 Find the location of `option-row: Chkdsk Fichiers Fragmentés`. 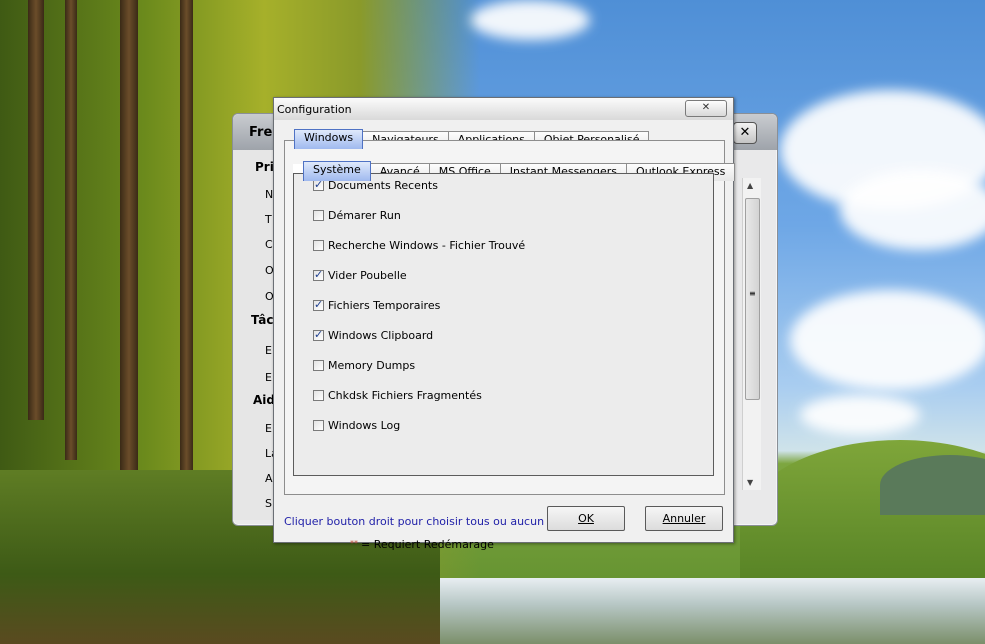

option-row: Chkdsk Fichiers Fragmentés is located at coordinates (397, 395).